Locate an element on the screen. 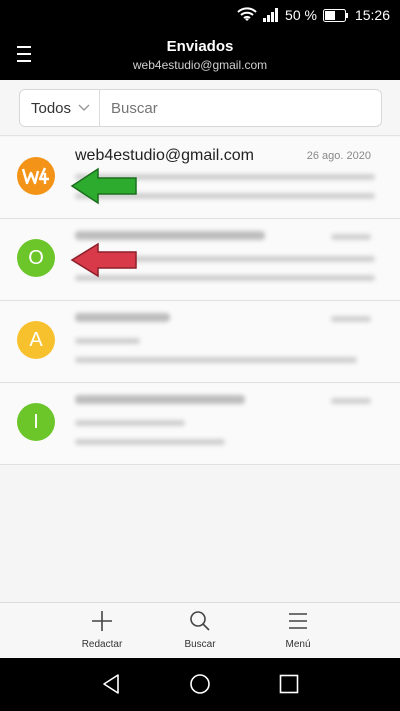 The width and height of the screenshot is (400, 711). bottom-toolbar: Redactar Buscar Menú is located at coordinates (200, 630).